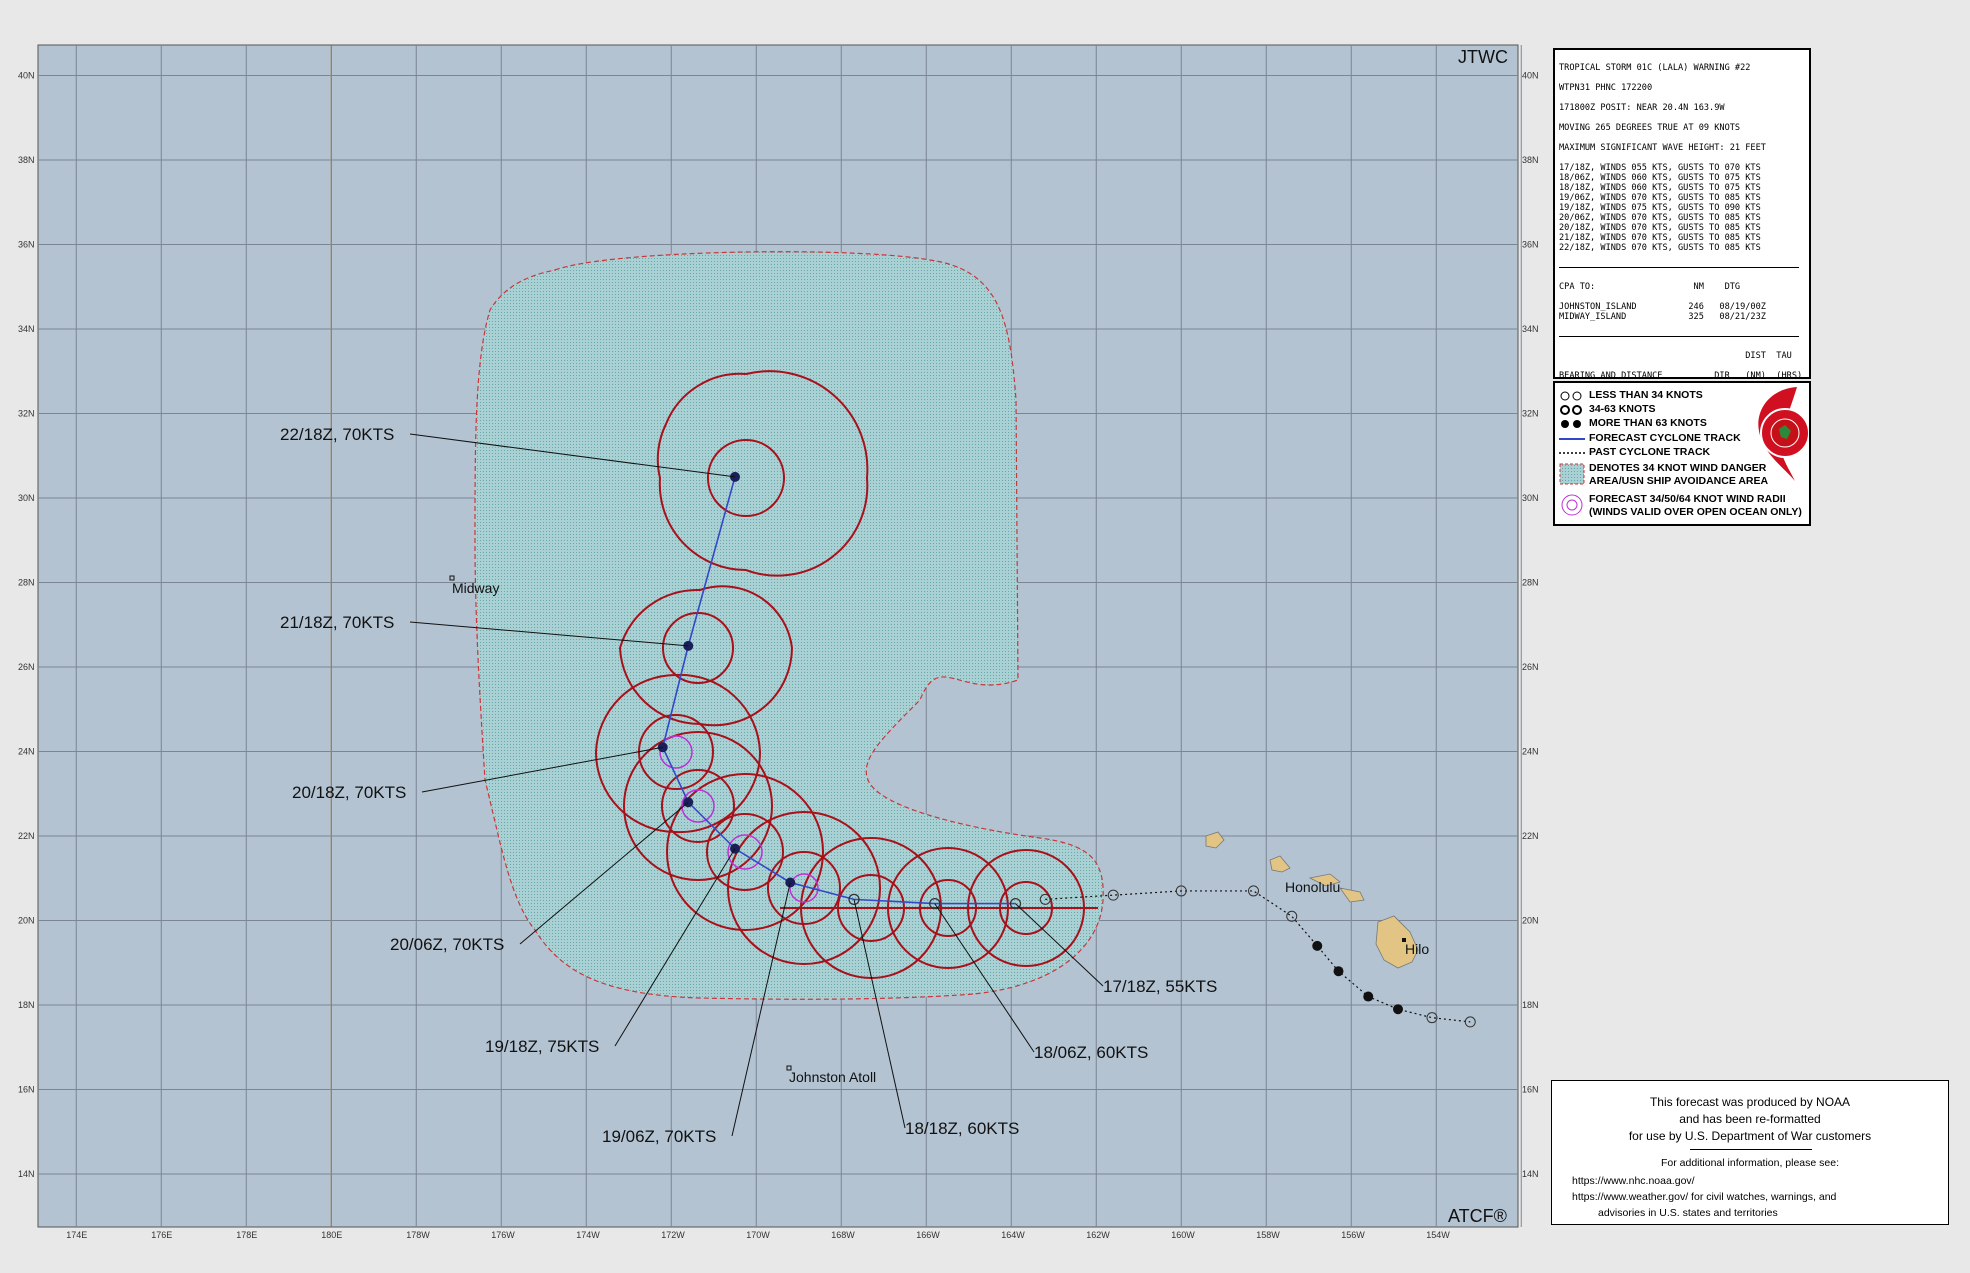  What do you see at coordinates (337, 622) in the screenshot?
I see `forecast-label: 21/18Z, 70KTS` at bounding box center [337, 622].